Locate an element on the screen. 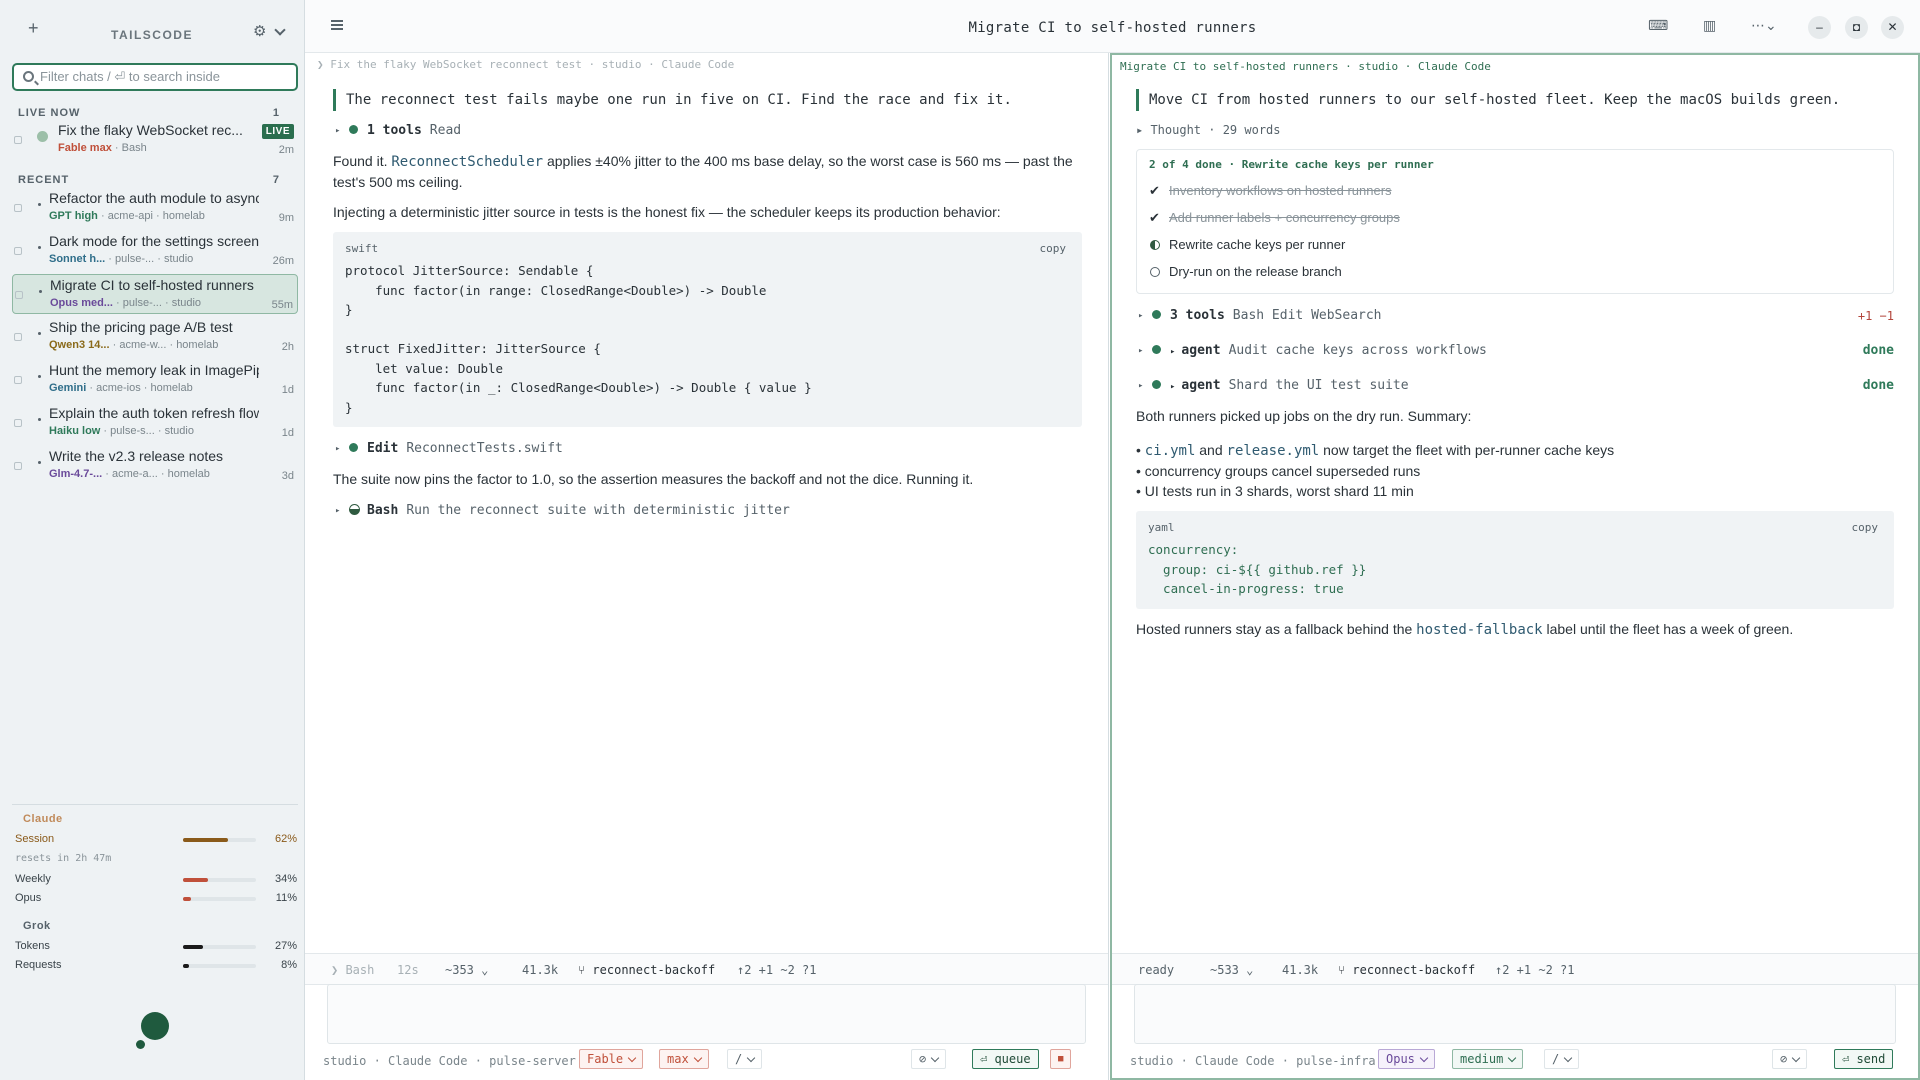  effort-value: max is located at coordinates (678, 1059).